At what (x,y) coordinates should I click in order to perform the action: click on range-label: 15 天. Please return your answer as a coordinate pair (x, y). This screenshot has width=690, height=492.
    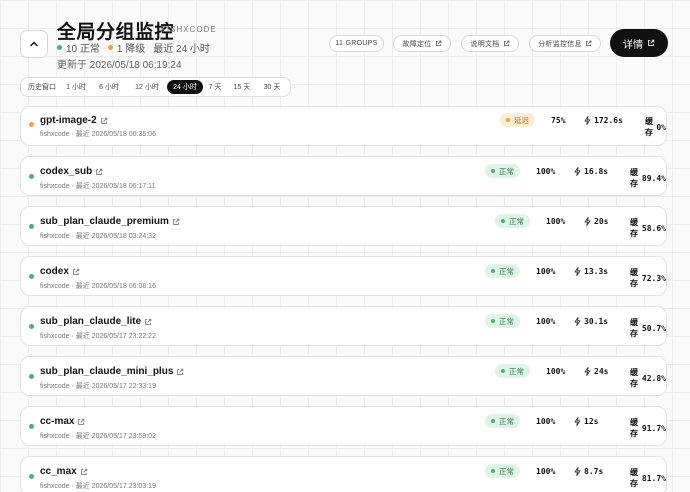
    Looking at the image, I should click on (242, 87).